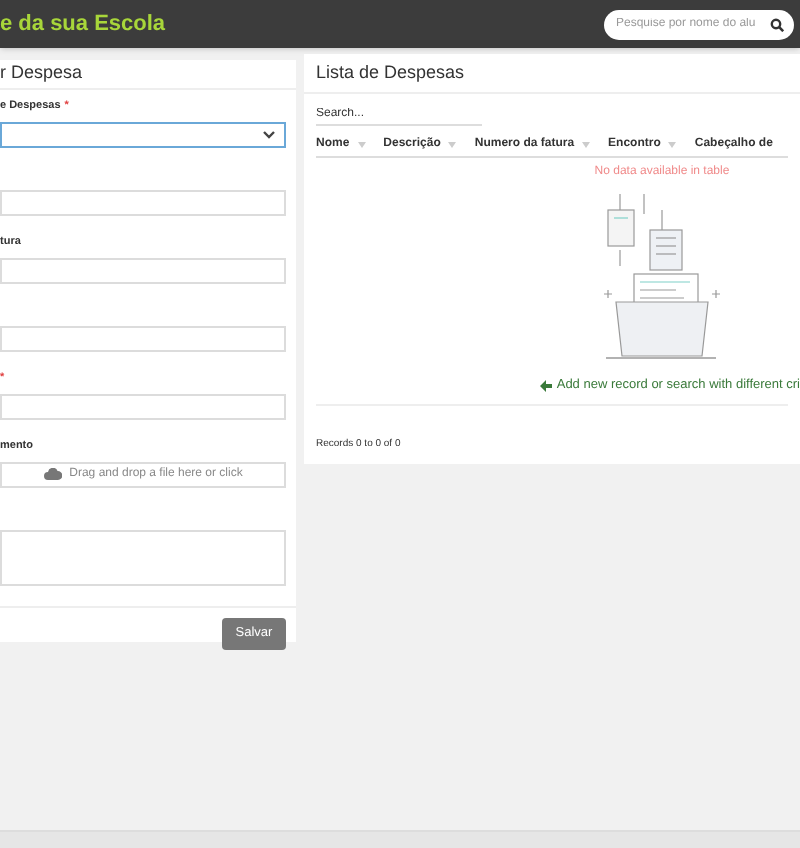 The image size is (800, 848). What do you see at coordinates (269, 134) in the screenshot?
I see `chevron-icon` at bounding box center [269, 134].